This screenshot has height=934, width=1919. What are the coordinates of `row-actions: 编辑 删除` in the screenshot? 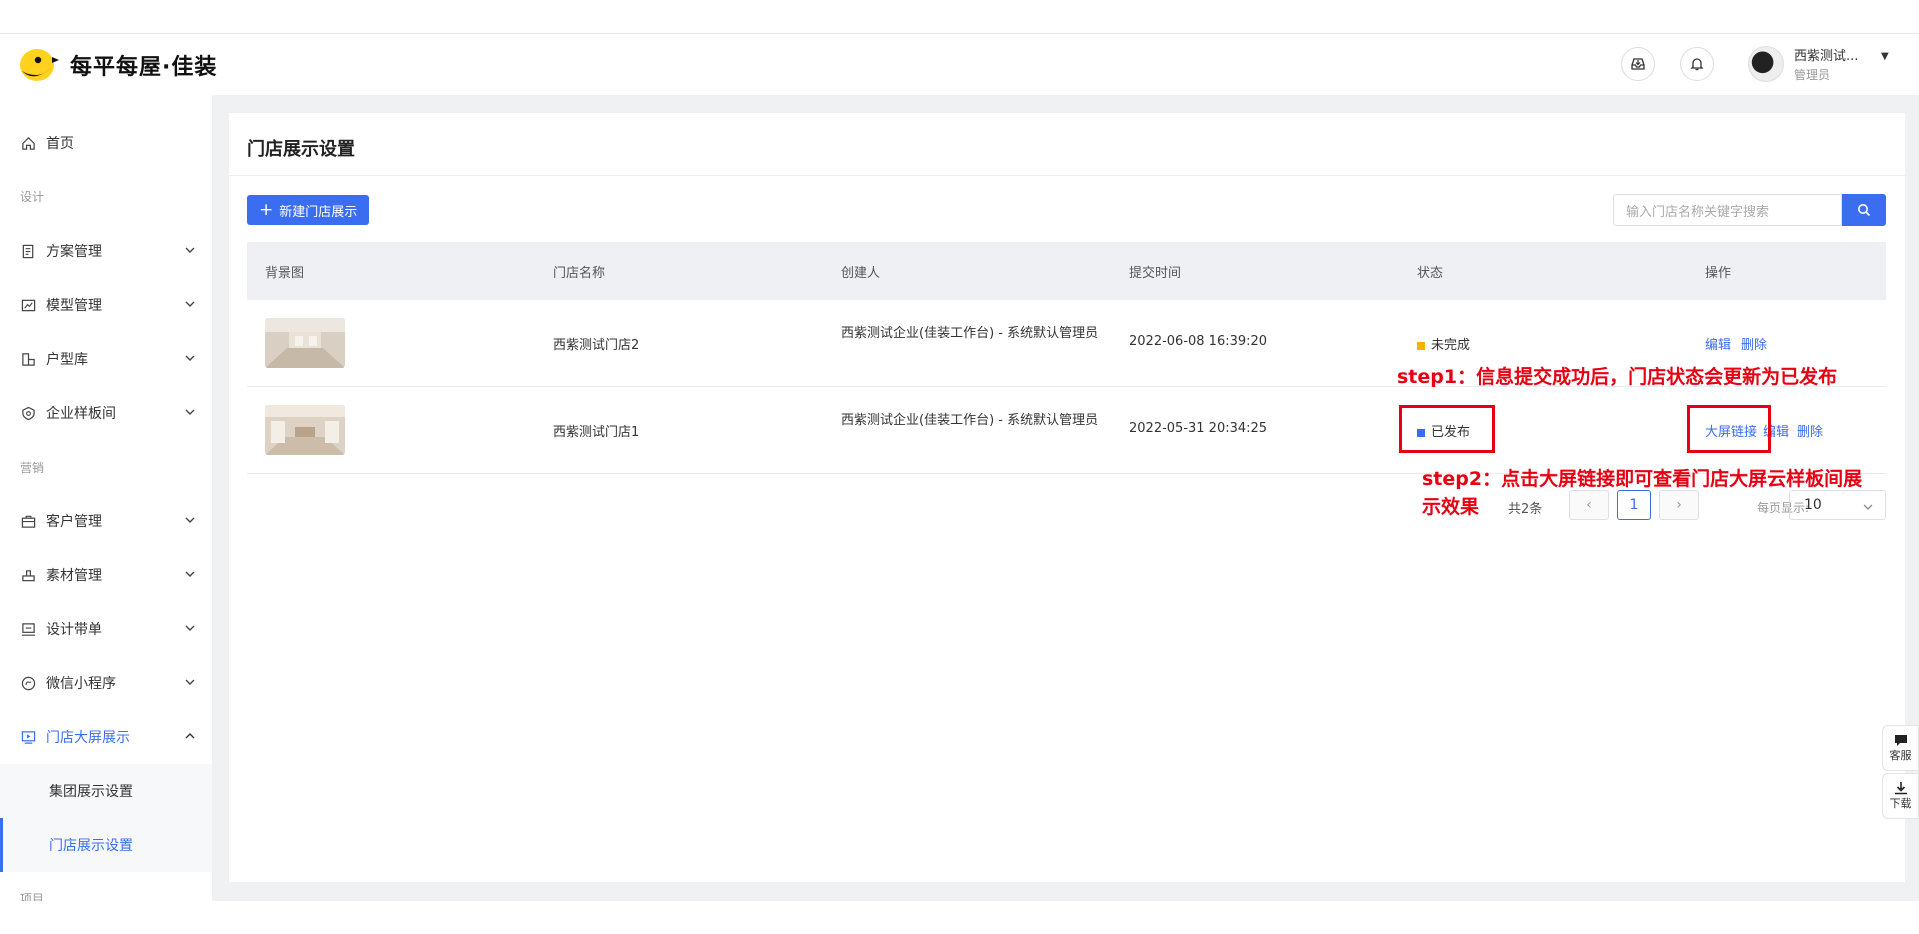 It's located at (1741, 343).